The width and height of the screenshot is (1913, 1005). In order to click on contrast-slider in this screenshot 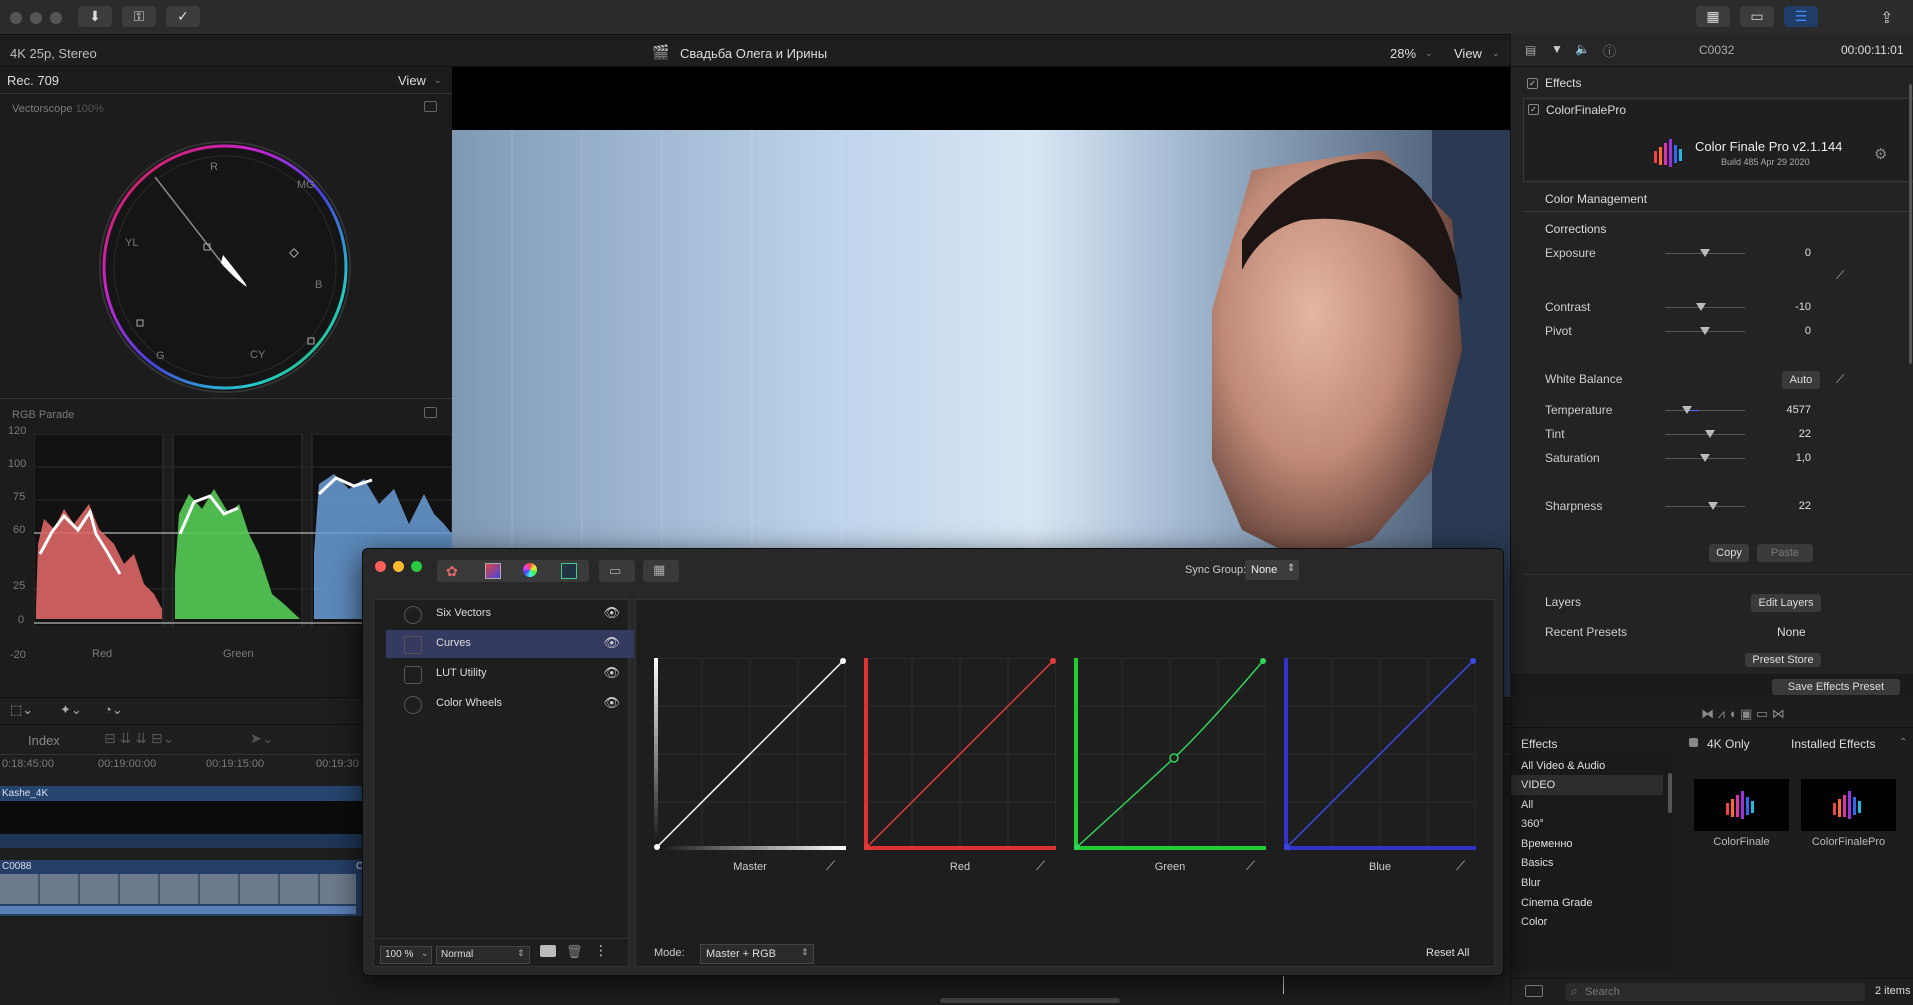, I will do `click(1705, 307)`.